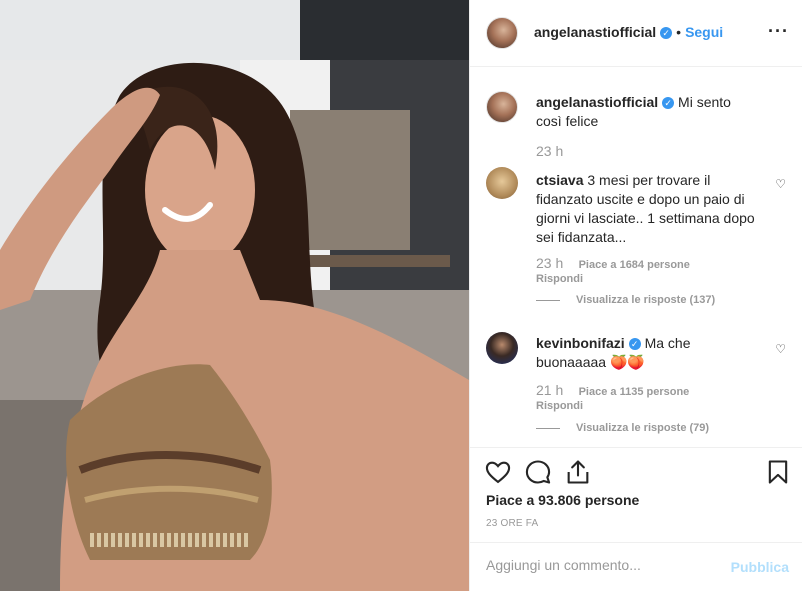 This screenshot has width=802, height=591. What do you see at coordinates (502, 107) in the screenshot?
I see `caption-avatar` at bounding box center [502, 107].